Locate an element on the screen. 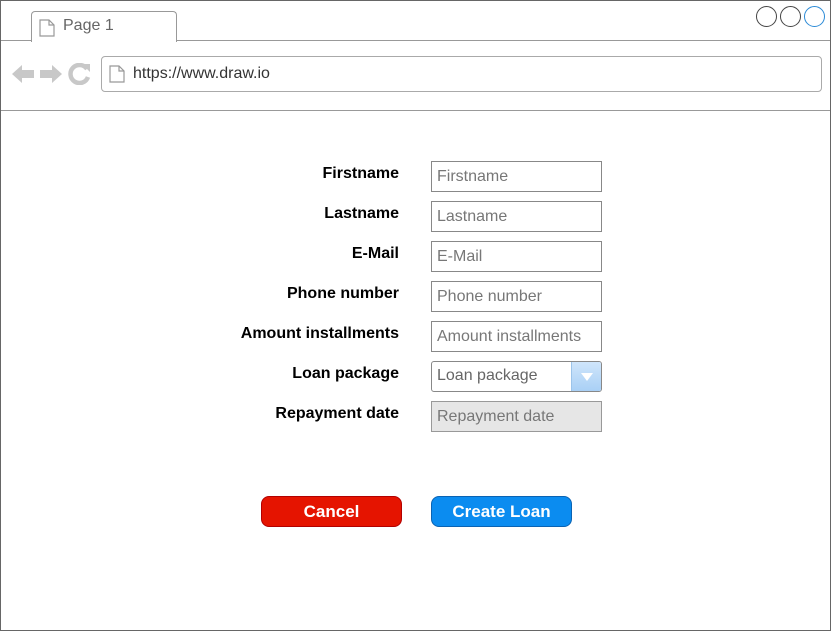 Image resolution: width=831 pixels, height=631 pixels. form-row-repayment-date: Repayment date is located at coordinates (416, 416).